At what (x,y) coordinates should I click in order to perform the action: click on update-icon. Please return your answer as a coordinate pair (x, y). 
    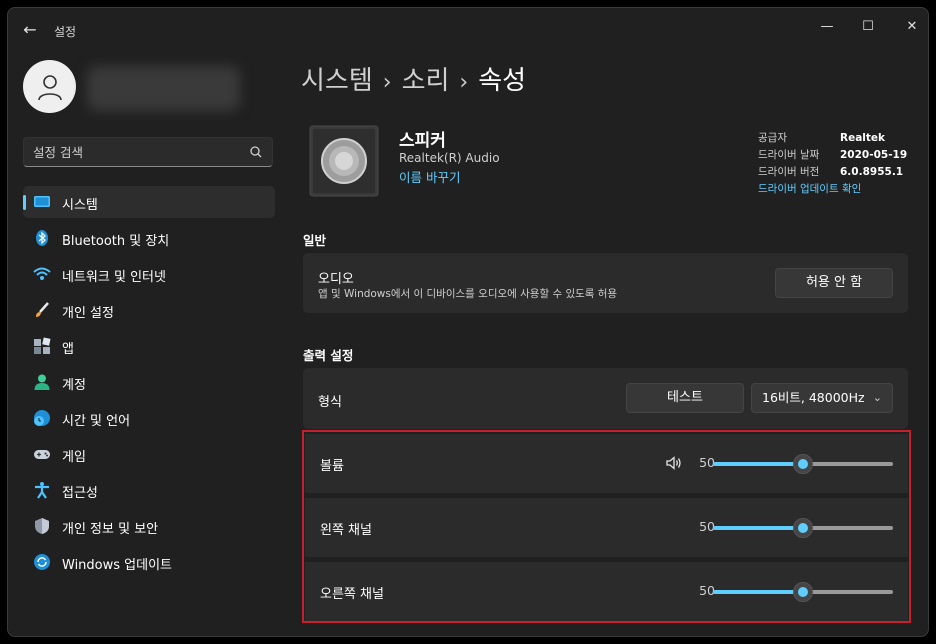
    Looking at the image, I should click on (42, 562).